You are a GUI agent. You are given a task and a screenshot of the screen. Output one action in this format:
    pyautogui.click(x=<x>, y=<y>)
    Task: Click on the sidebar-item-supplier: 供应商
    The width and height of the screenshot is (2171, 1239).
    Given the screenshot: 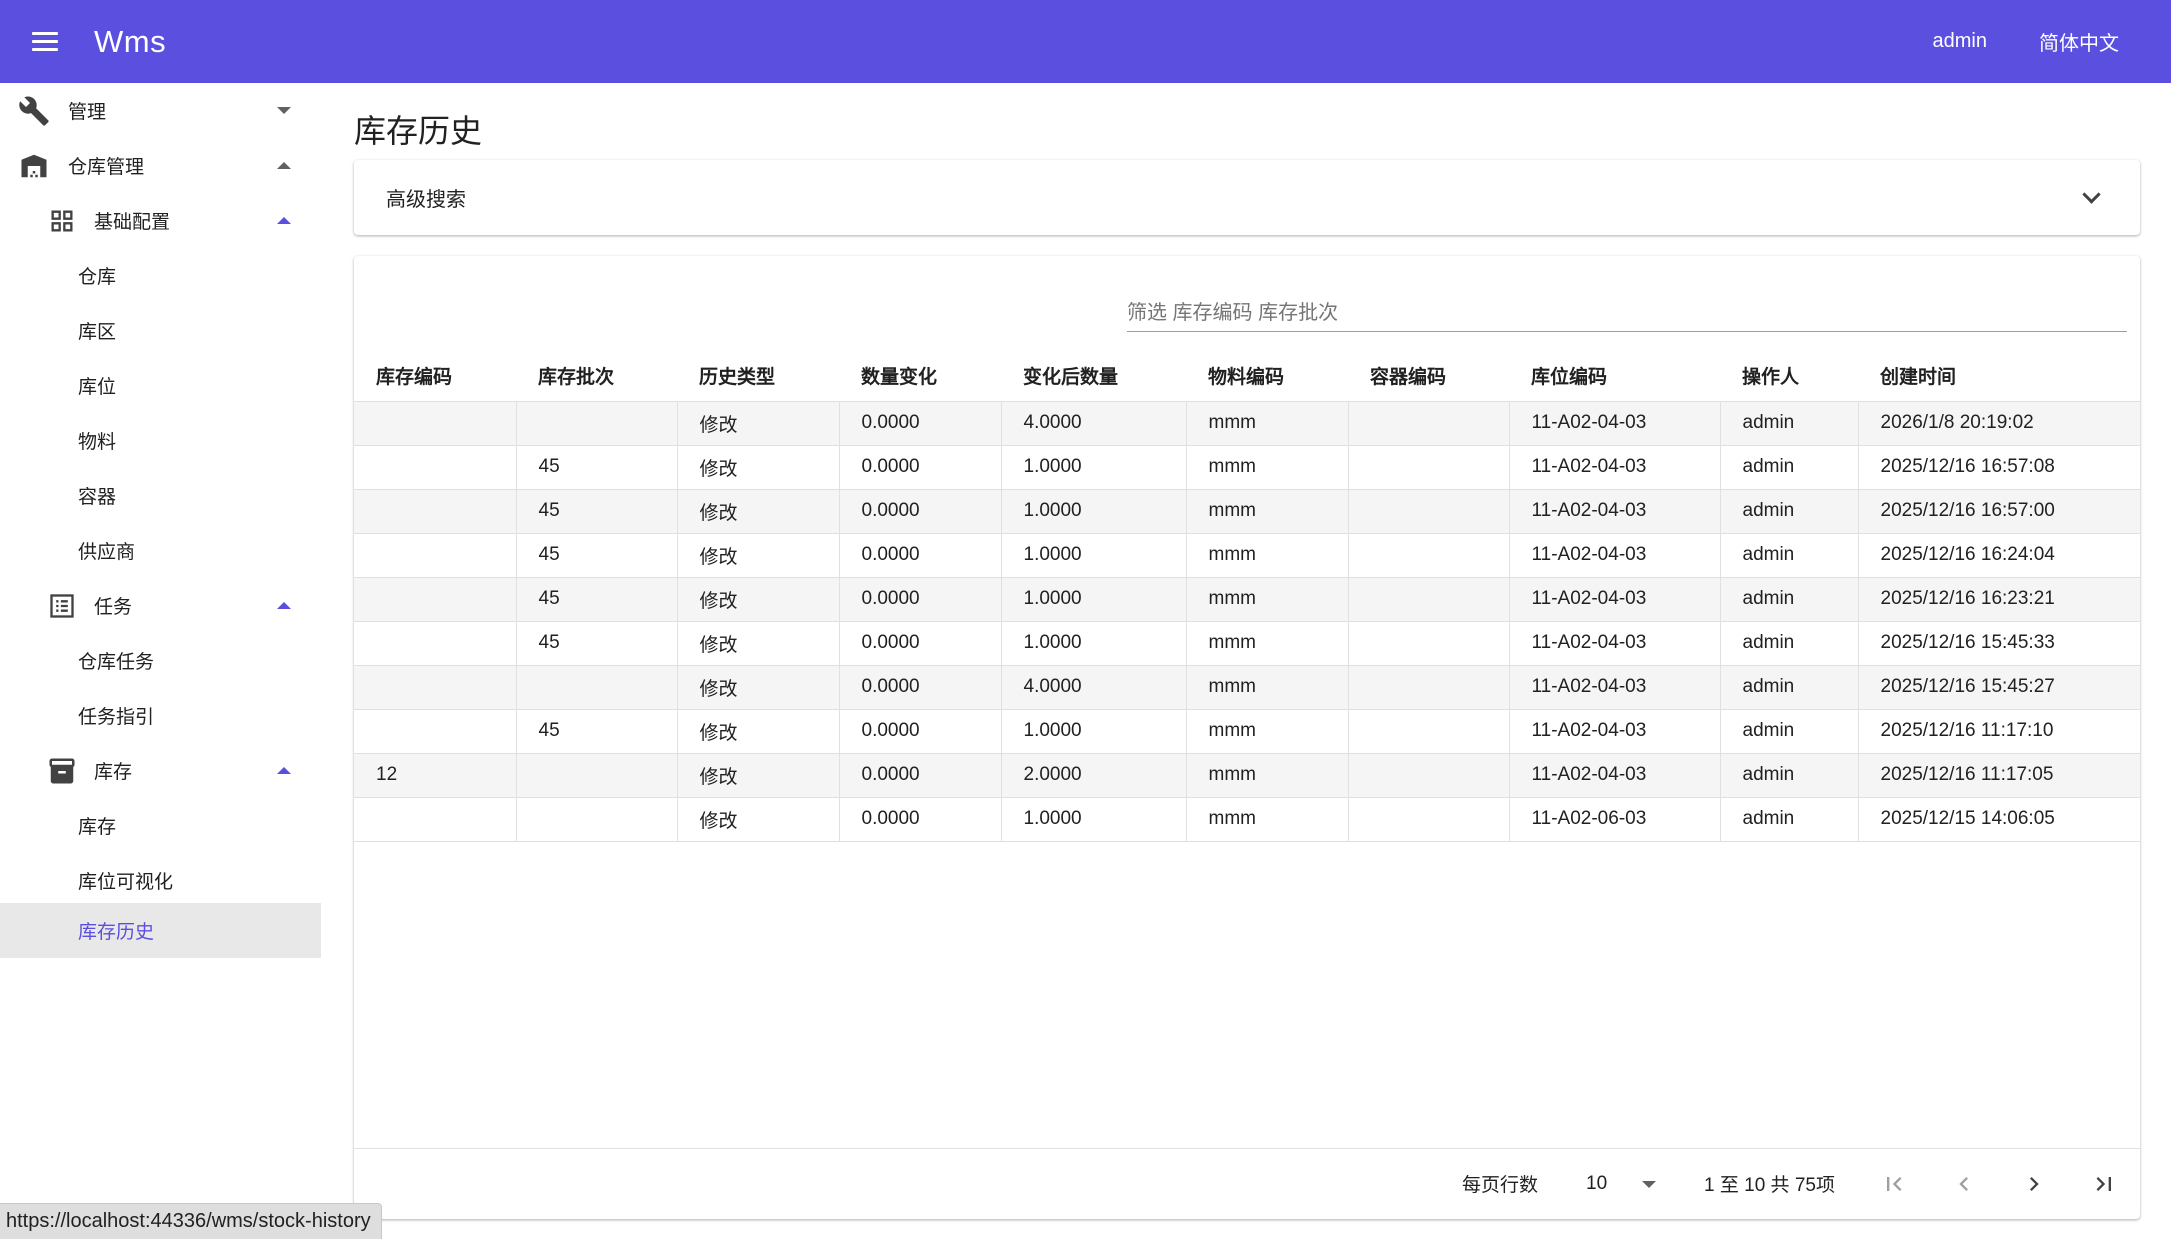 What is the action you would take?
    pyautogui.click(x=160, y=550)
    